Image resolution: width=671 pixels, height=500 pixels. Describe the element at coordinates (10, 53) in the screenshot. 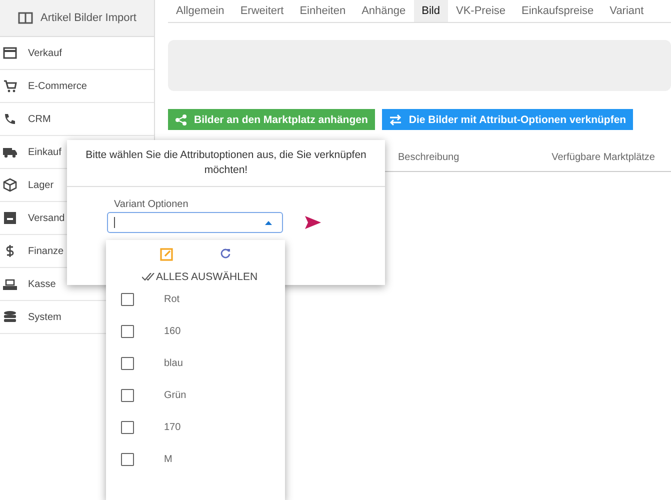

I see `card-icon` at that location.